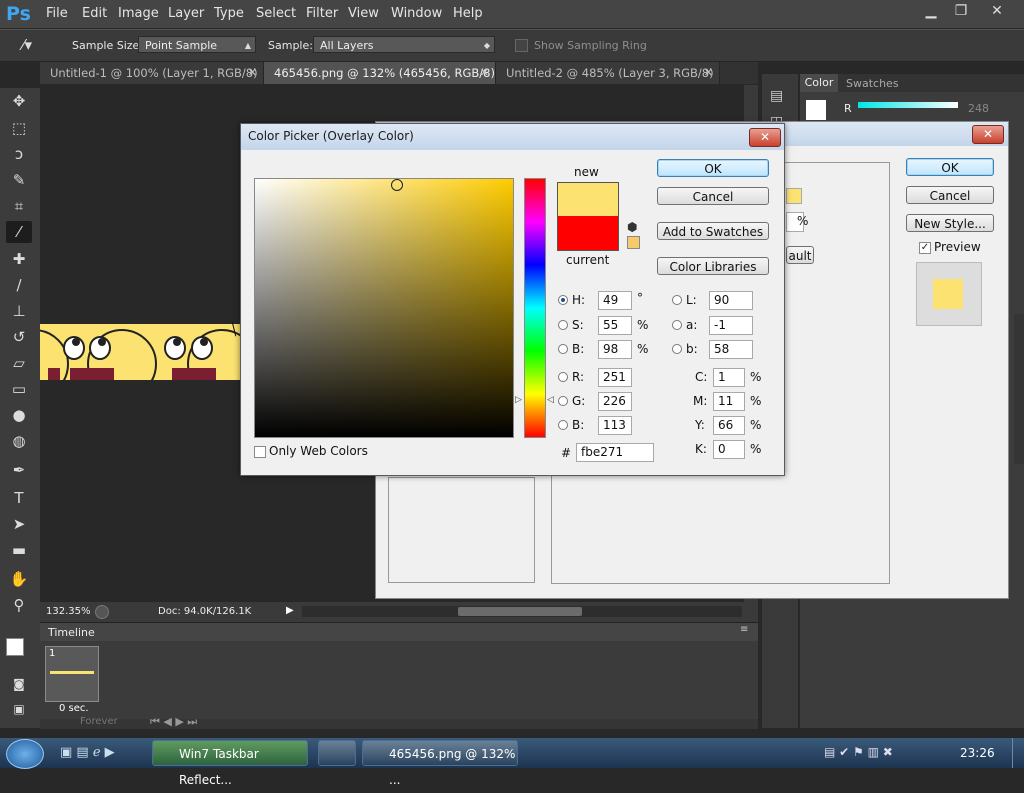  What do you see at coordinates (615, 425) in the screenshot?
I see `blue-field: 113` at bounding box center [615, 425].